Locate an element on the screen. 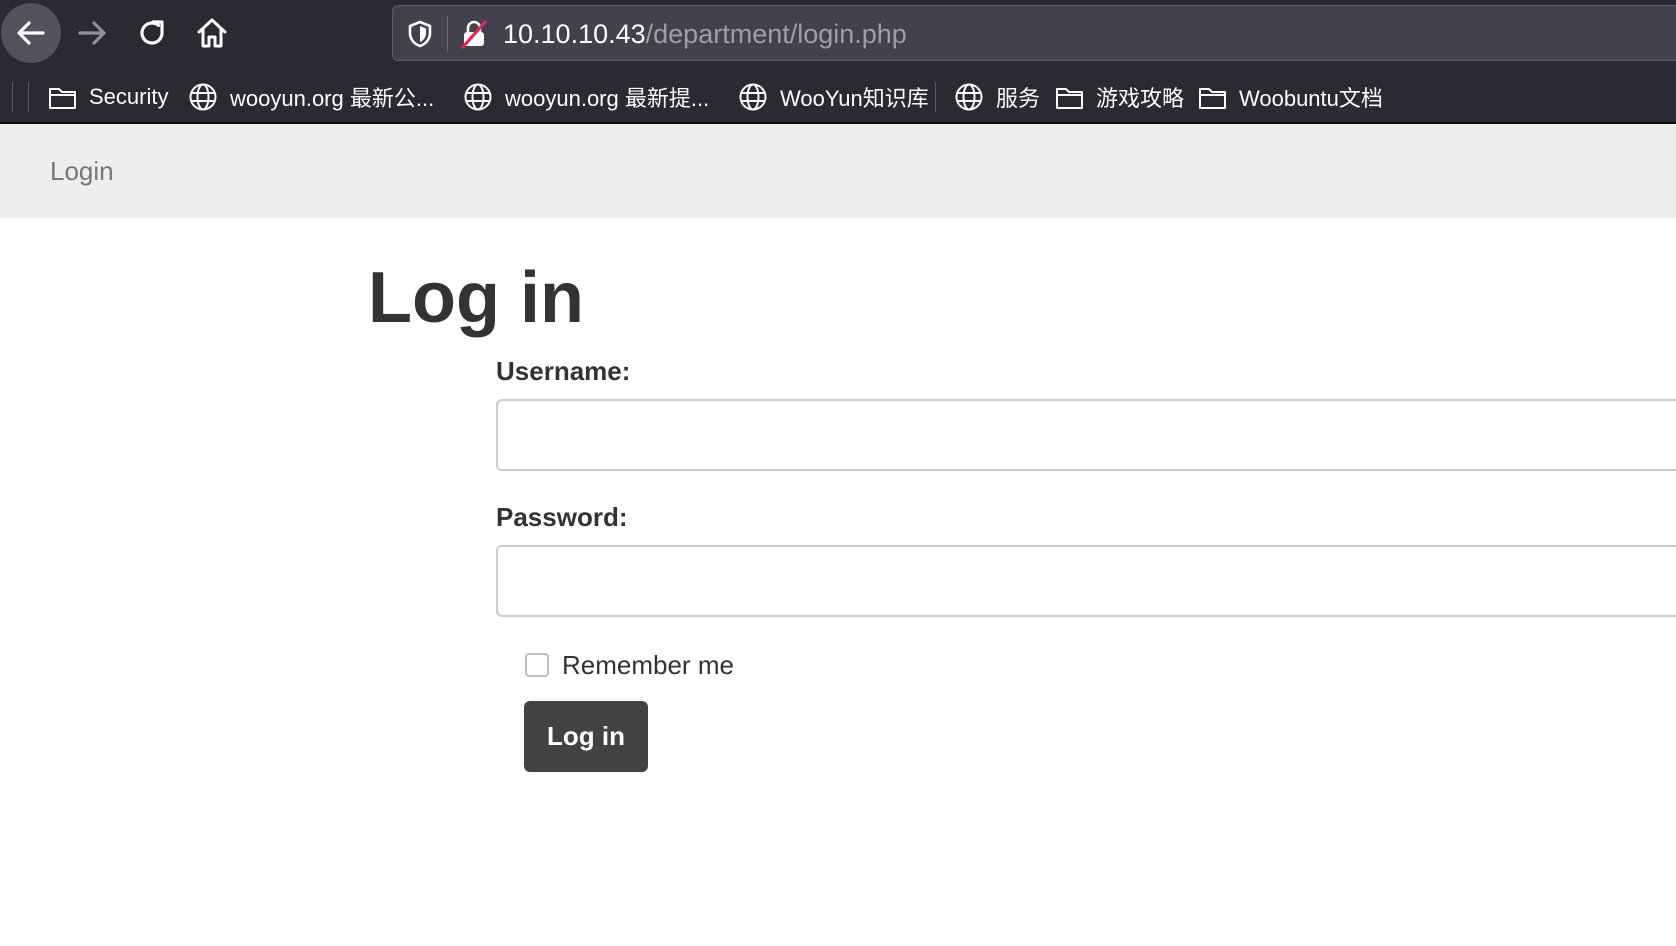 The image size is (1676, 946). bookmark-folder-security: Security is located at coordinates (108, 97).